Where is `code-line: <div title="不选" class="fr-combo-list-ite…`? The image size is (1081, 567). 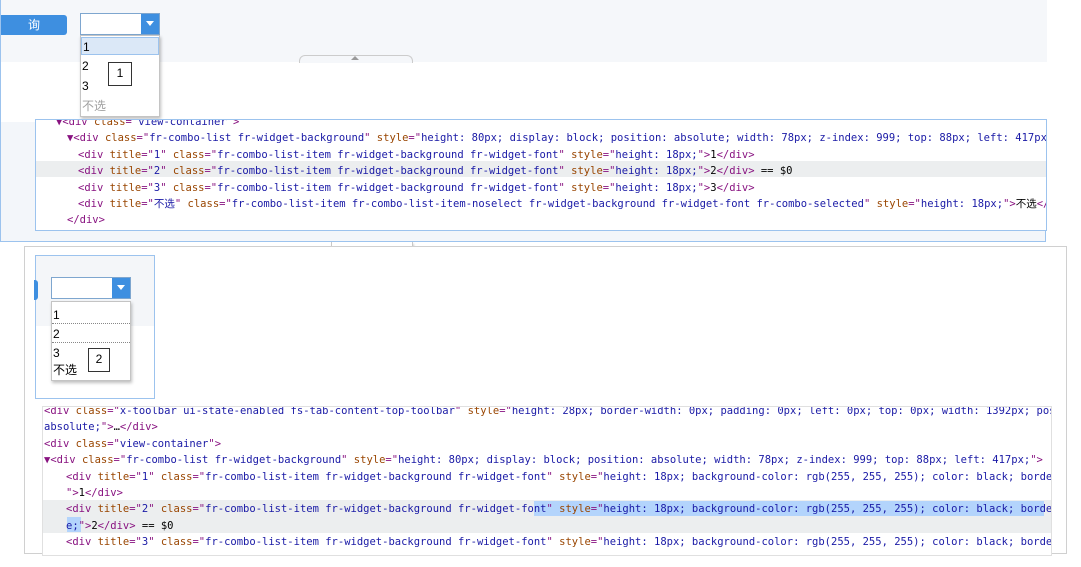 code-line: <div title="不选" class="fr-combo-list-ite… is located at coordinates (562, 204).